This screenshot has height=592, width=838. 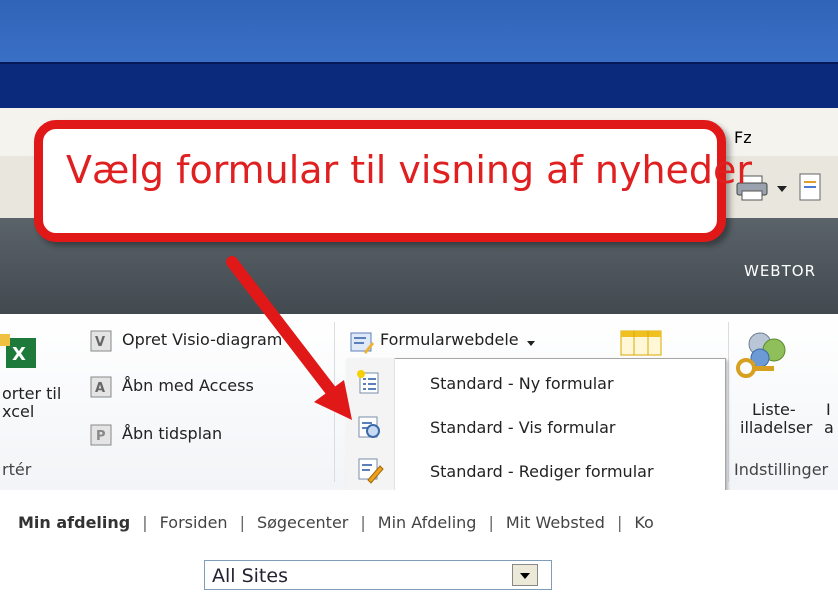 I want to click on callout-arrow, so click(x=289, y=338).